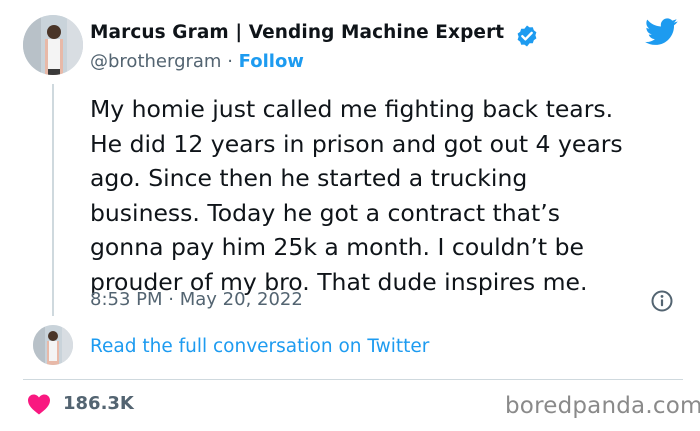  Describe the element at coordinates (39, 404) in the screenshot. I see `heart-icon` at that location.